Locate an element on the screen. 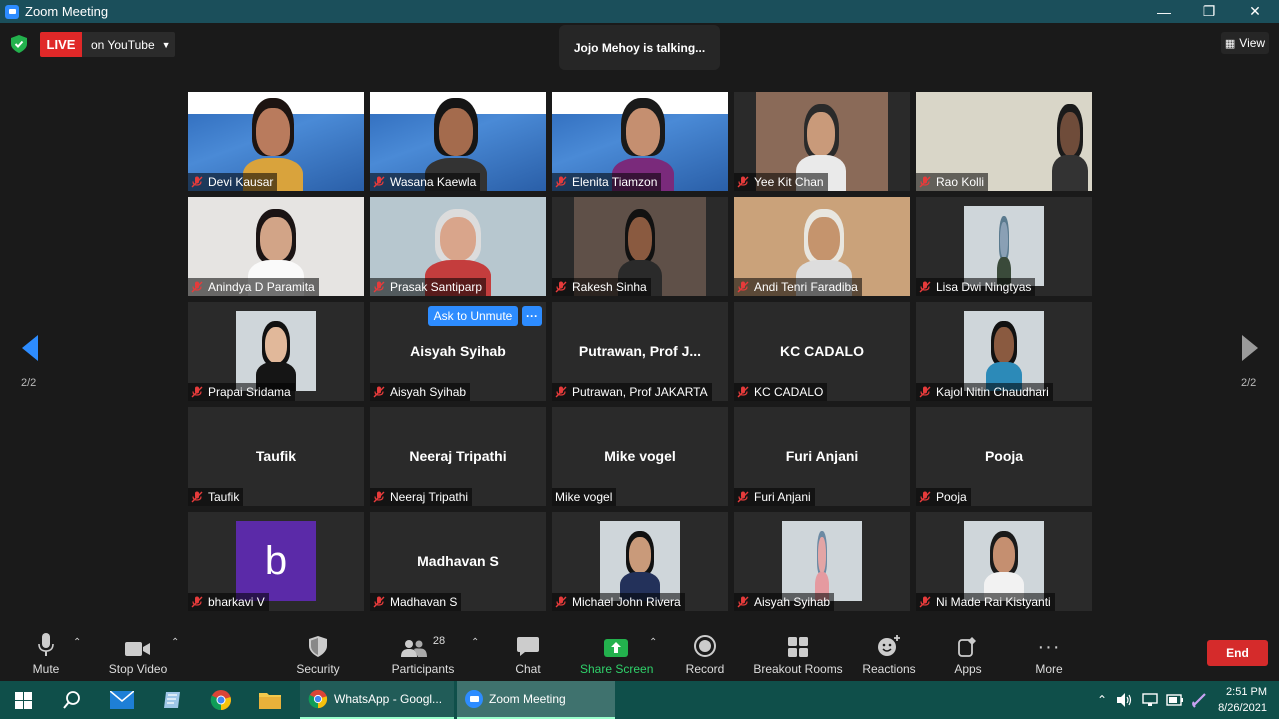 This screenshot has height=719, width=1279. ask-to-unmute-button: Ask to Unmute is located at coordinates (473, 316).